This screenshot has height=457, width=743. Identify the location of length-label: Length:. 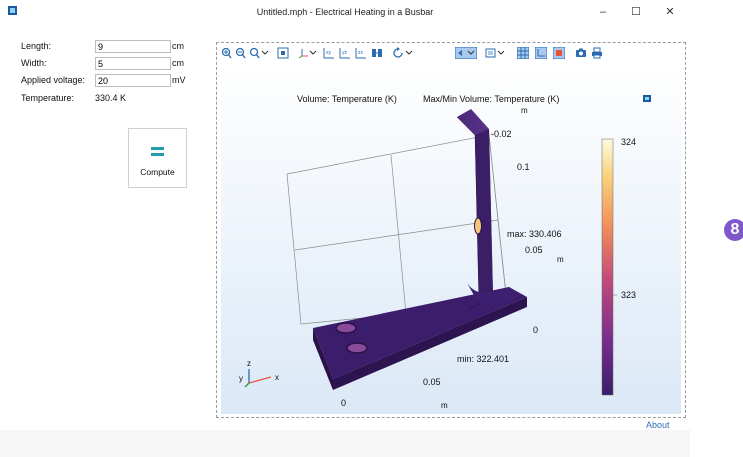
(36, 46).